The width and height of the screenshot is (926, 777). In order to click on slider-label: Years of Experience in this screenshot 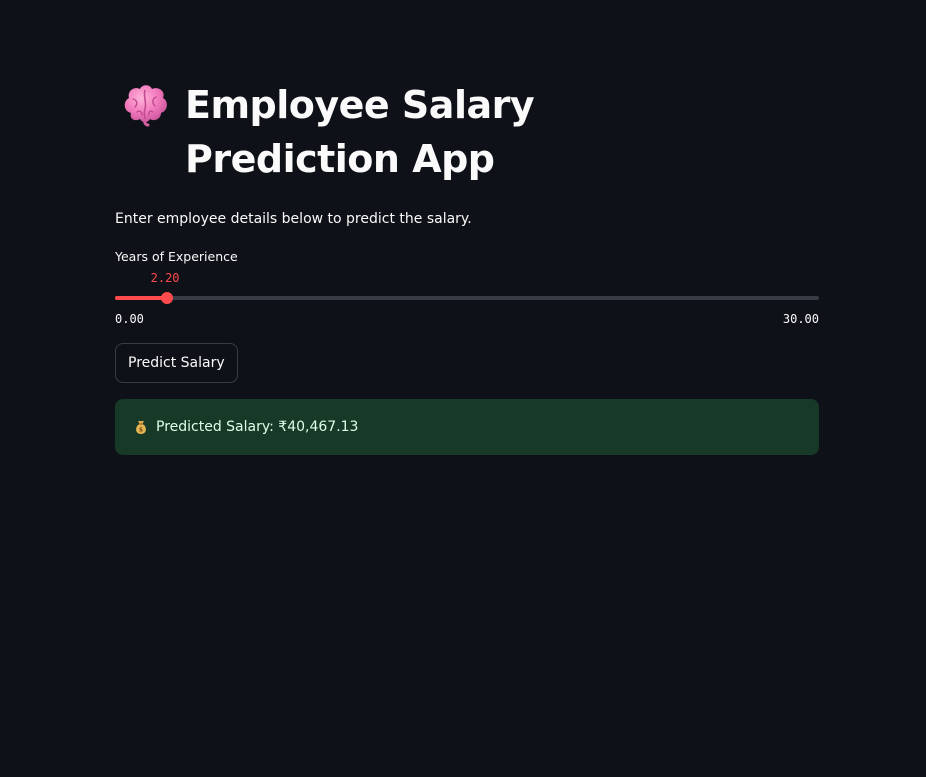, I will do `click(176, 256)`.